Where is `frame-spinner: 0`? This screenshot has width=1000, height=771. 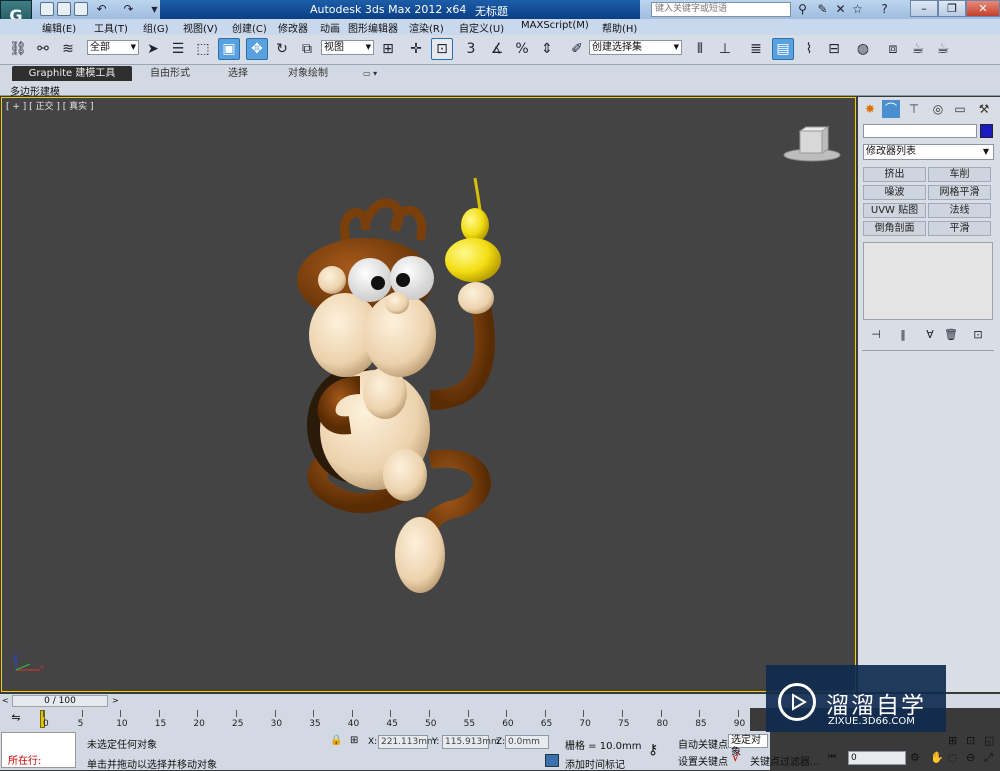
frame-spinner: 0 is located at coordinates (877, 758).